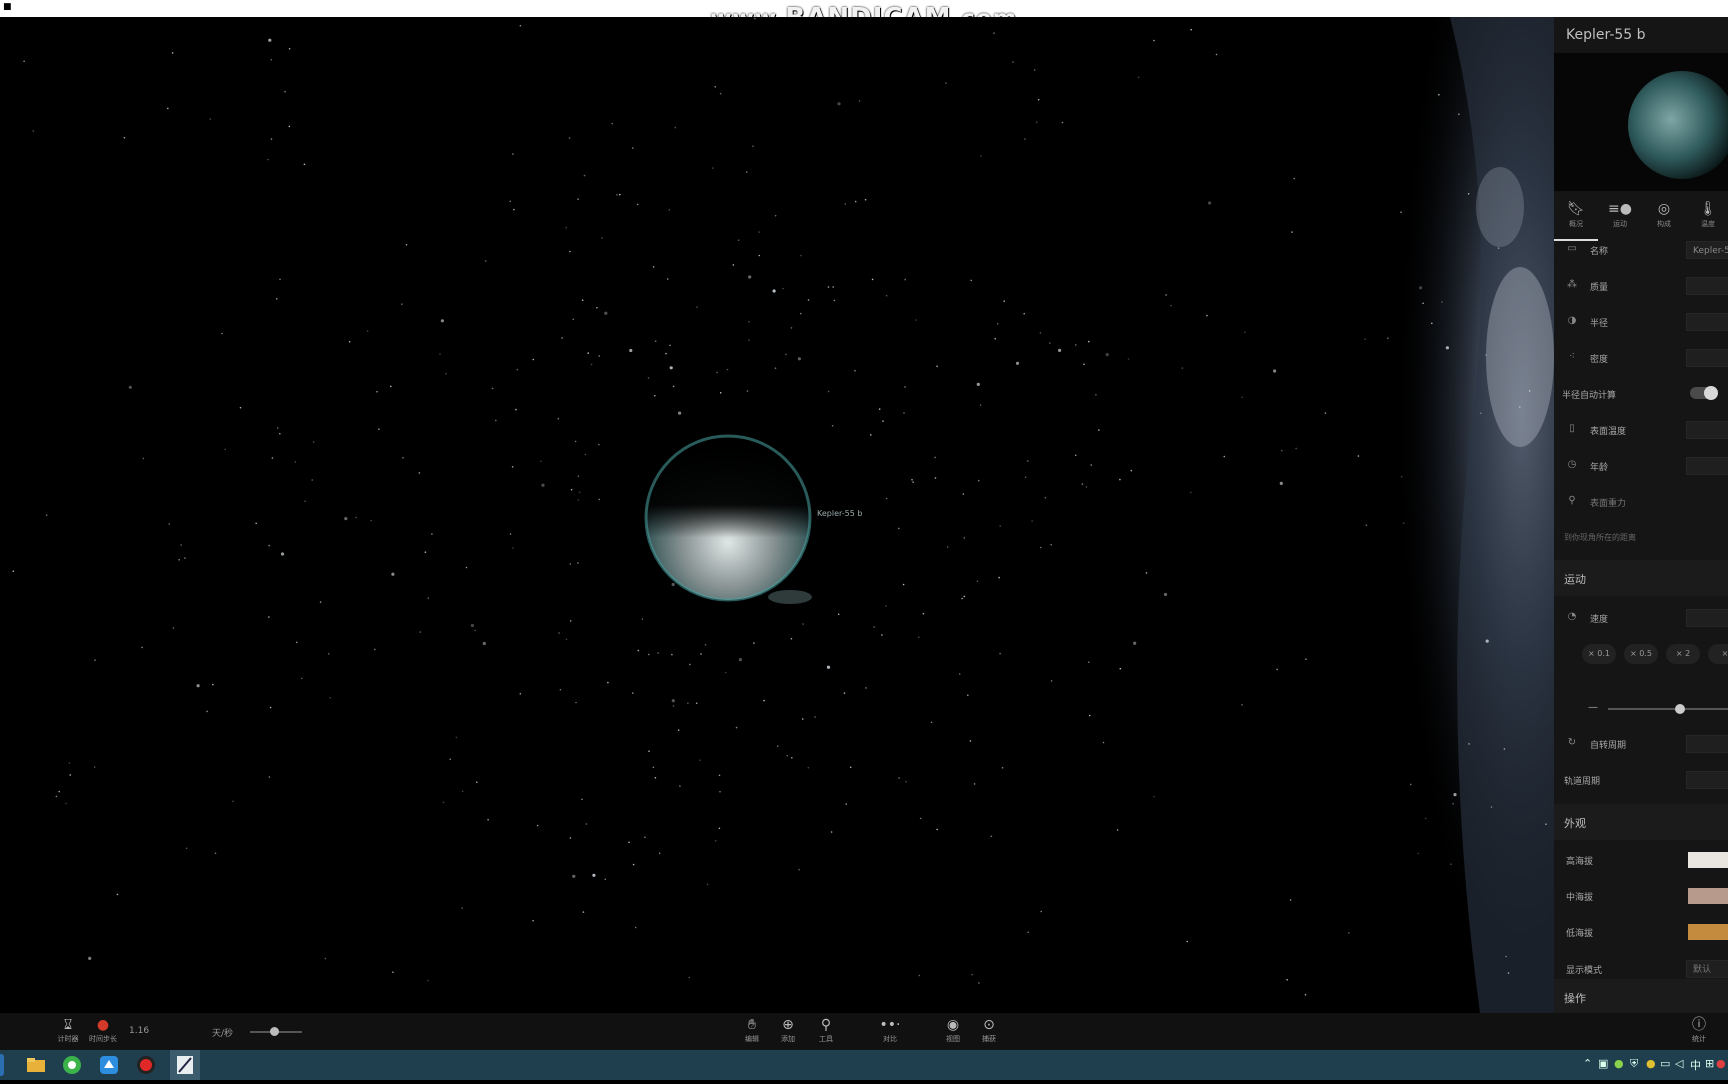  Describe the element at coordinates (1708, 932) in the screenshot. I see `low-color-swatch` at that location.